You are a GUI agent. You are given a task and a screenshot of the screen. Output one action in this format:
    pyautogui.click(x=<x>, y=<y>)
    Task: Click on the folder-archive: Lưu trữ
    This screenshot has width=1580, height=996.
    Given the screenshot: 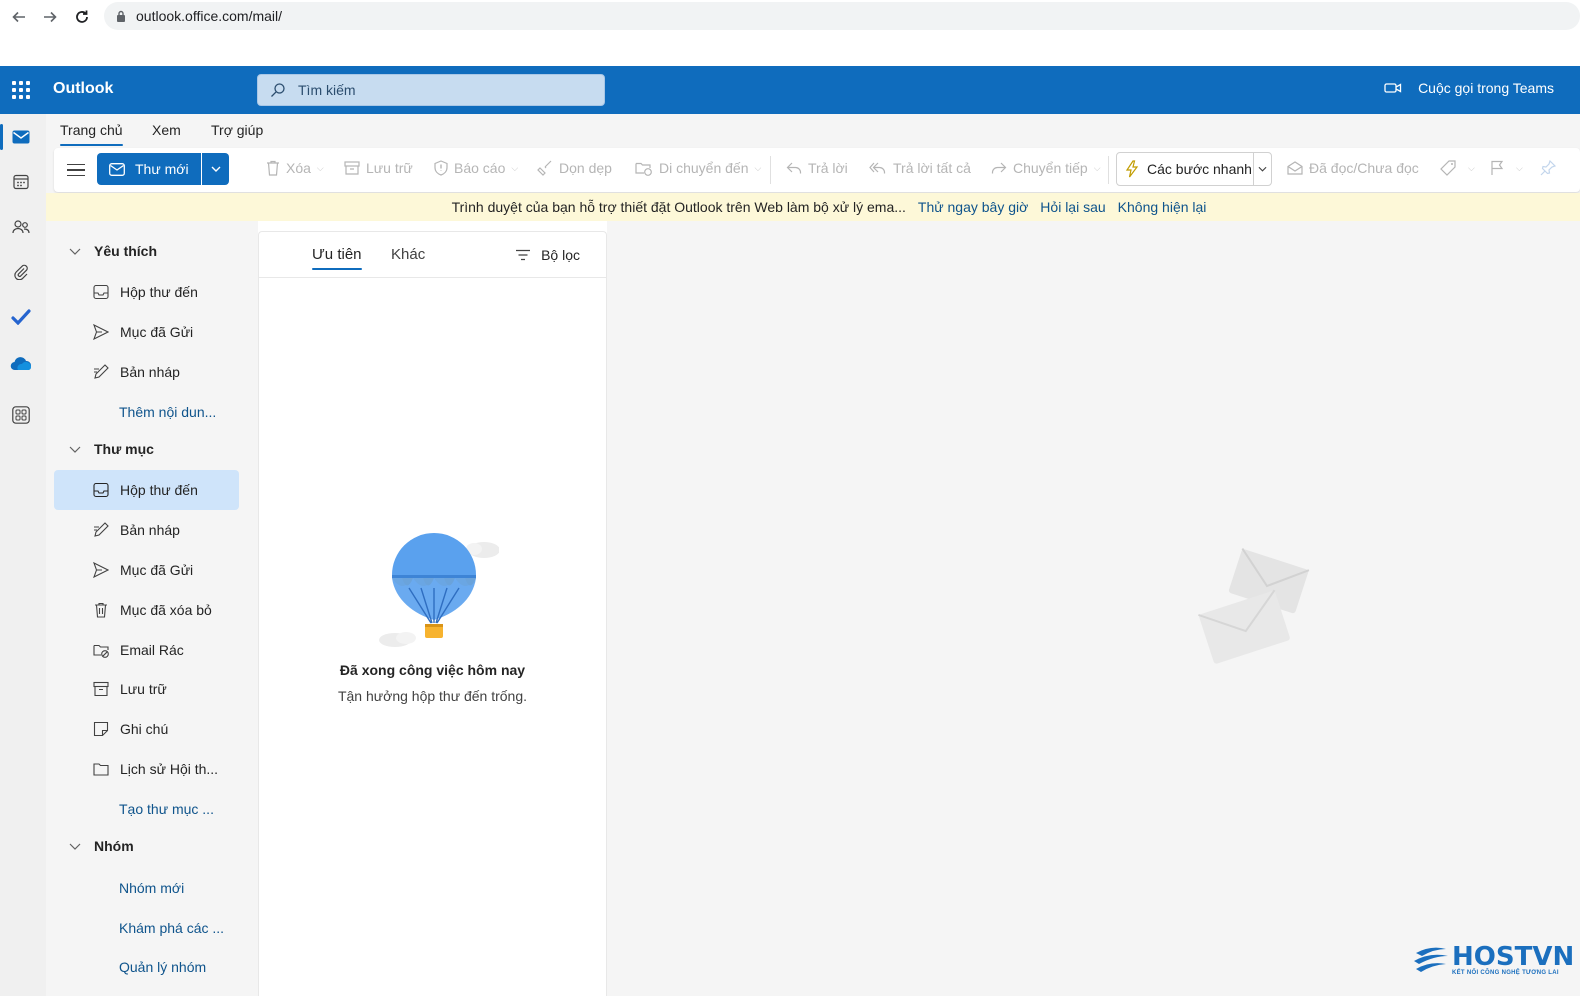 What is the action you would take?
    pyautogui.click(x=146, y=689)
    